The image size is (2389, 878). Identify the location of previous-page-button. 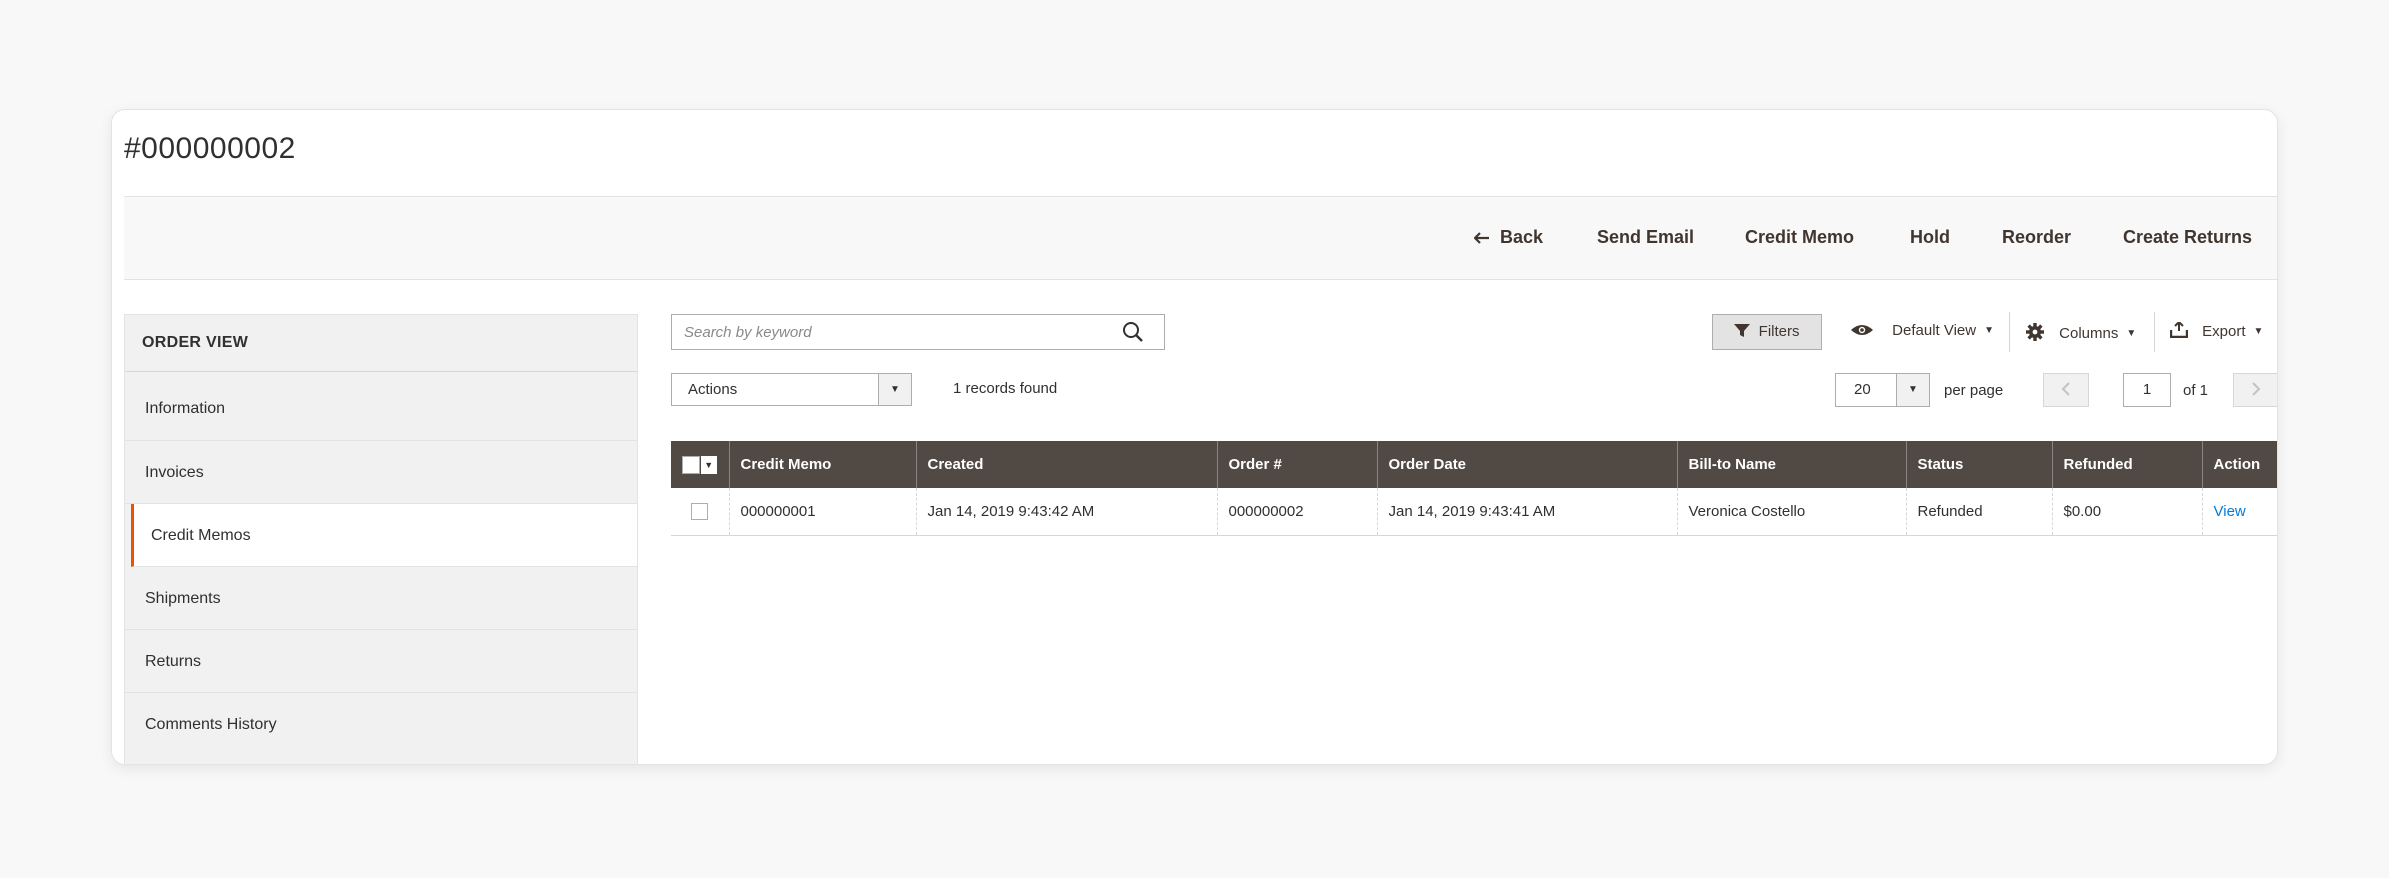
(2066, 390).